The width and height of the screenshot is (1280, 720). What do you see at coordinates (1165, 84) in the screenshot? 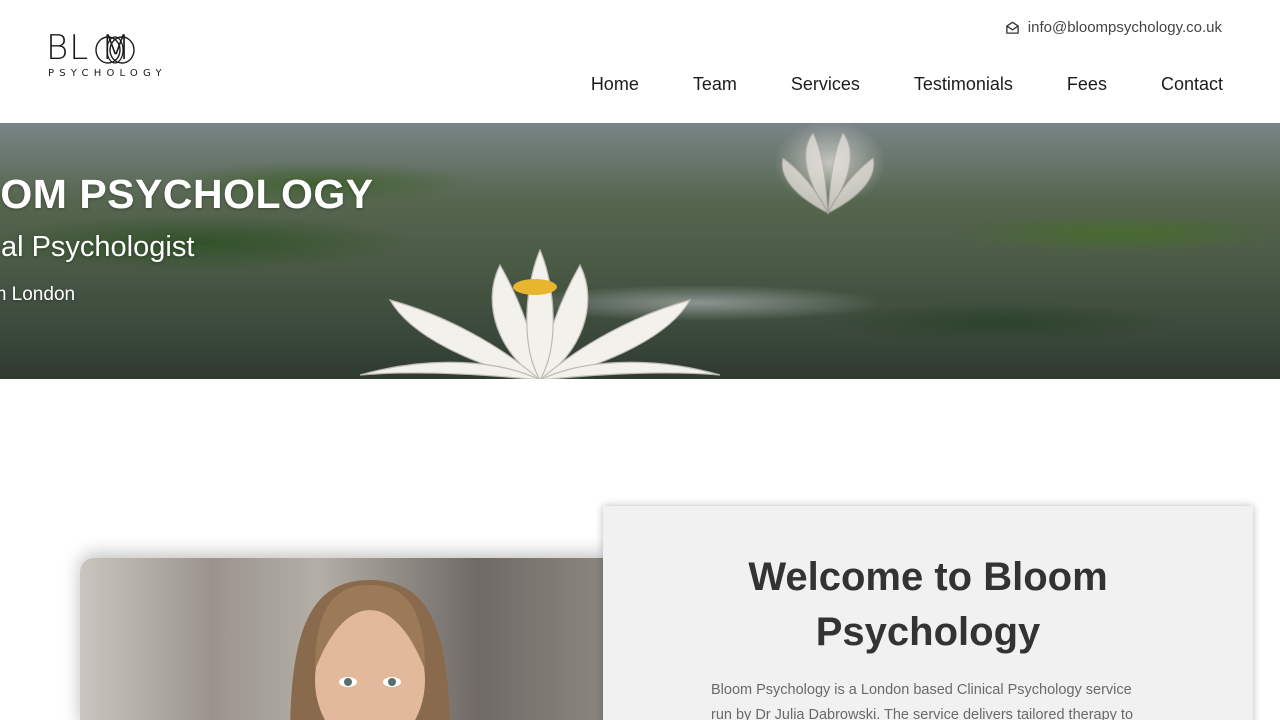
I see `nav-contact: Contact` at bounding box center [1165, 84].